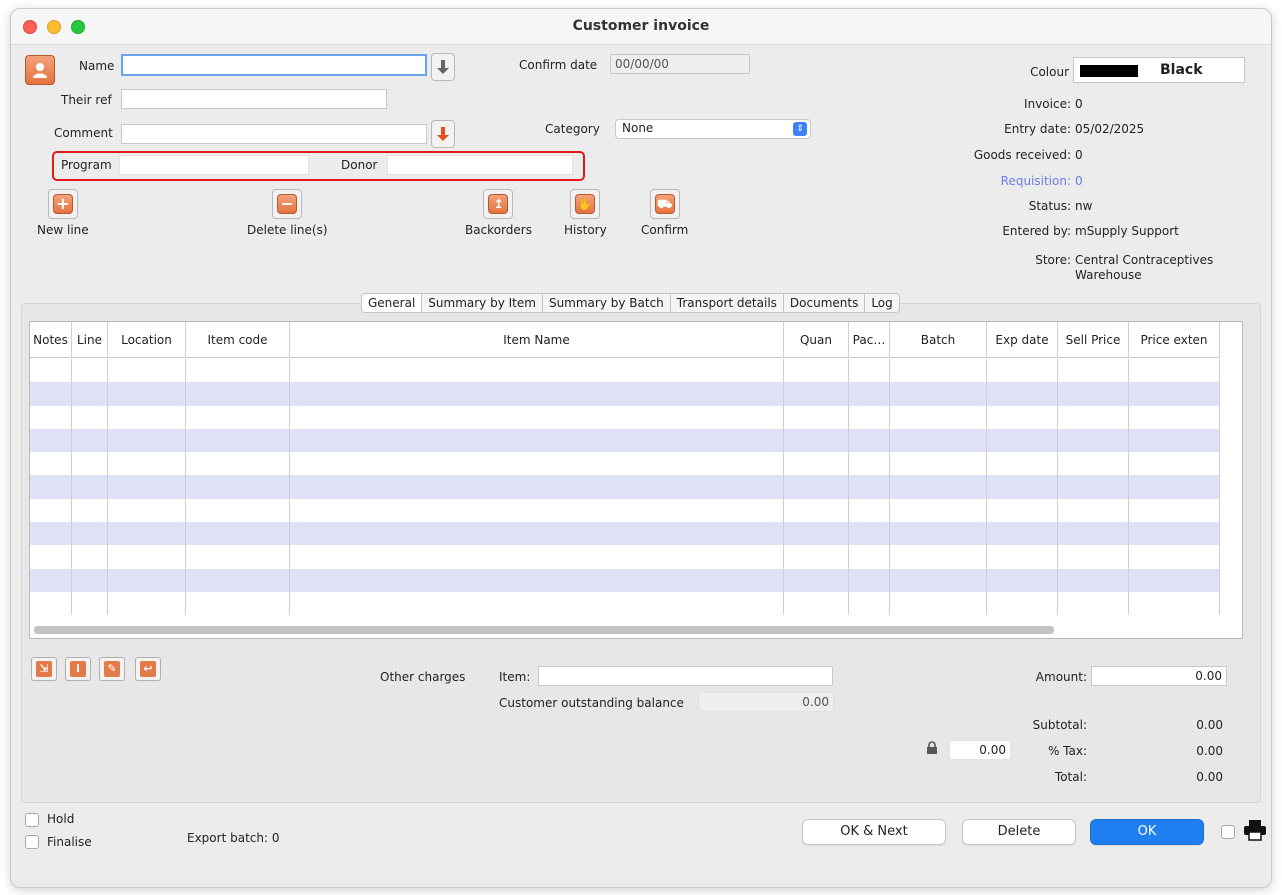 Image resolution: width=1282 pixels, height=895 pixels. Describe the element at coordinates (1067, 751) in the screenshot. I see `tax-label: % Tax:` at that location.